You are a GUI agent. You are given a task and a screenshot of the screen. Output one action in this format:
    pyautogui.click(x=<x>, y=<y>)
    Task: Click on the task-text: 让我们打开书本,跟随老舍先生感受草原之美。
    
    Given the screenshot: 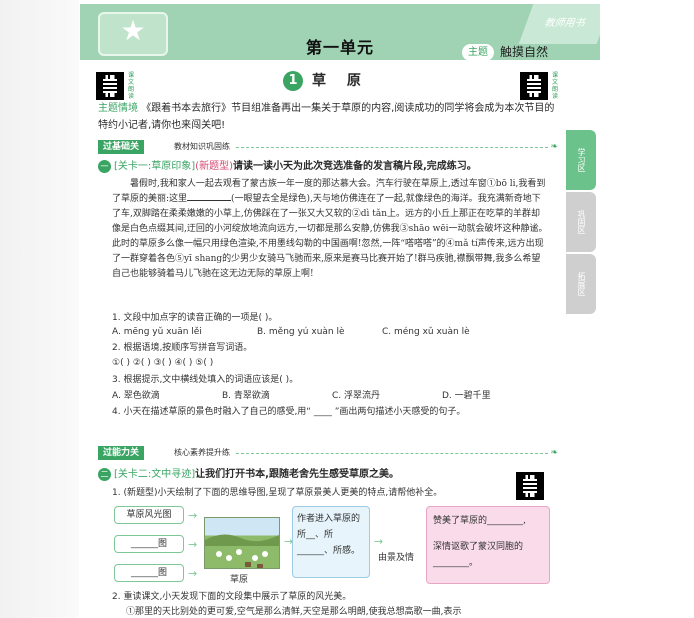 What is the action you would take?
    pyautogui.click(x=297, y=474)
    